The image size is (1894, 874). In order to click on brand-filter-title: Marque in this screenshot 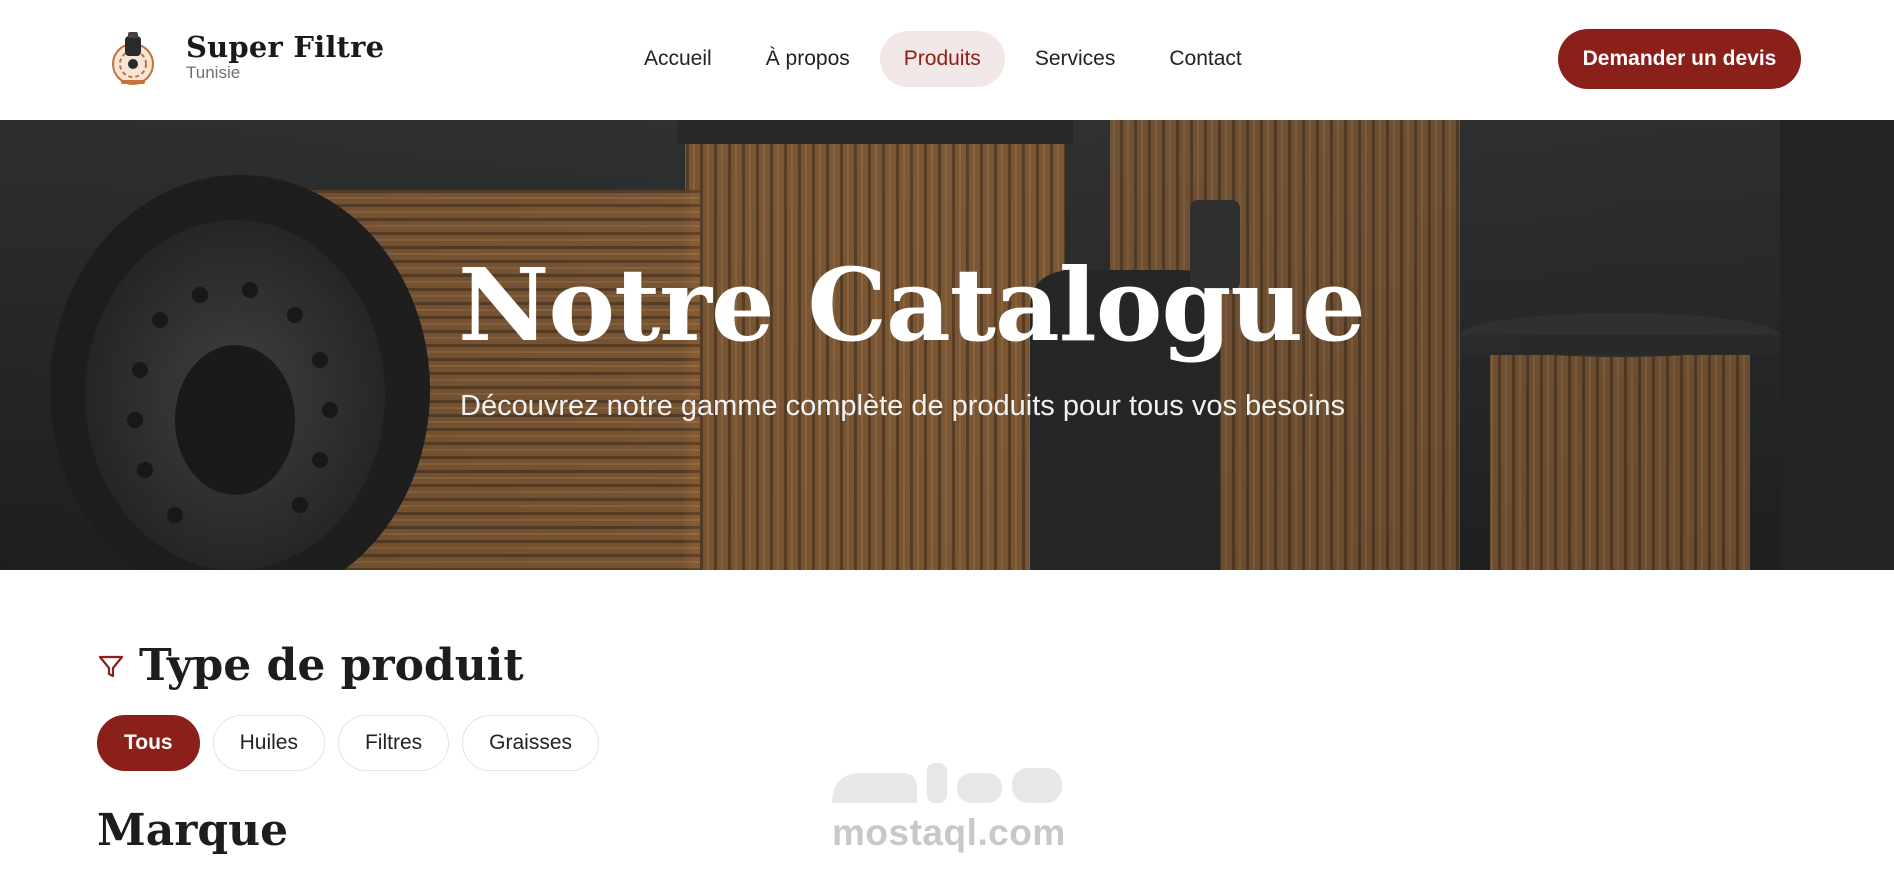, I will do `click(193, 830)`.